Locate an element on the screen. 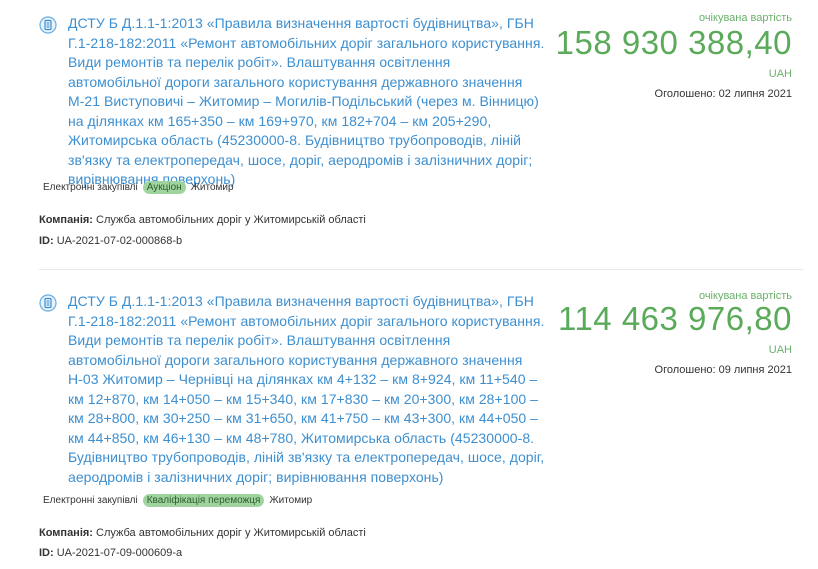  tender-tags: Електронні закупівлі Аукціон Житомир is located at coordinates (138, 187).